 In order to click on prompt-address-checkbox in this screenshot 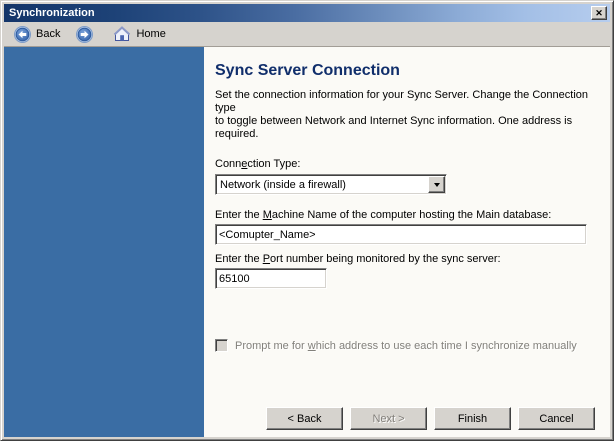, I will do `click(221, 345)`.